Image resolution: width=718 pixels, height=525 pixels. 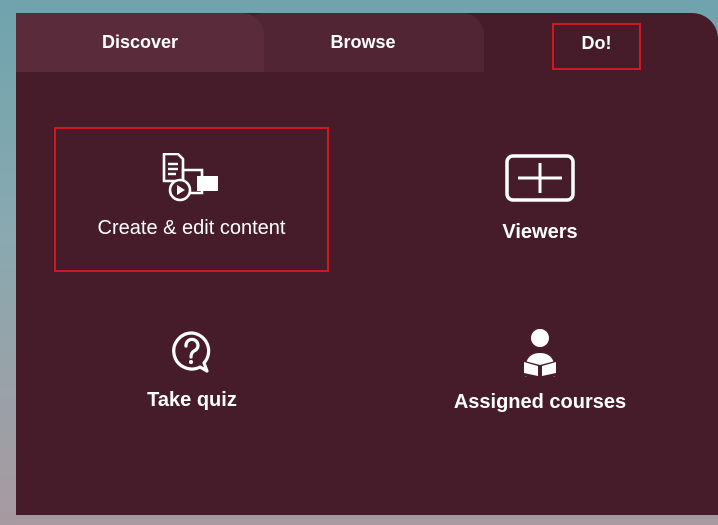 I want to click on tab-browse: Browse, so click(x=363, y=42).